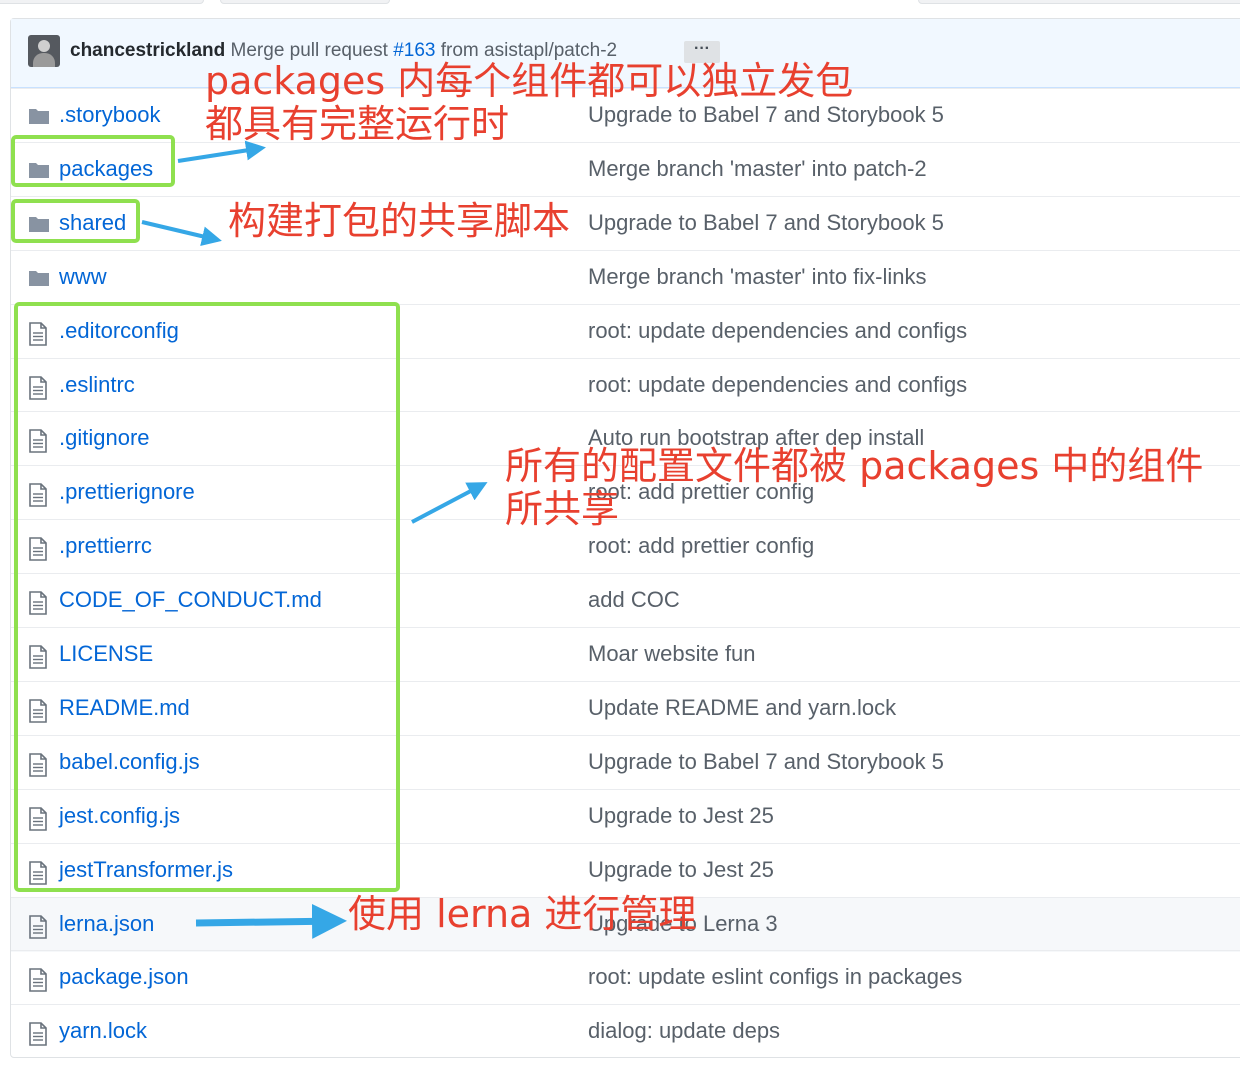 The image size is (1240, 1072). What do you see at coordinates (562, 509) in the screenshot?
I see `annotation-config-2: 所共享` at bounding box center [562, 509].